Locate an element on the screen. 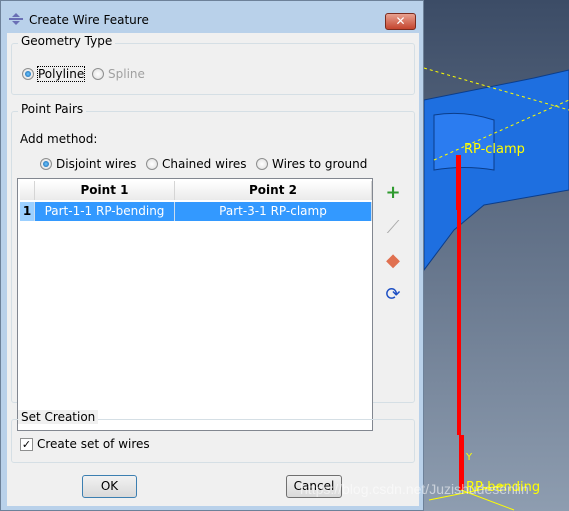 This screenshot has height=511, width=569. close-button: ✕ is located at coordinates (400, 21).